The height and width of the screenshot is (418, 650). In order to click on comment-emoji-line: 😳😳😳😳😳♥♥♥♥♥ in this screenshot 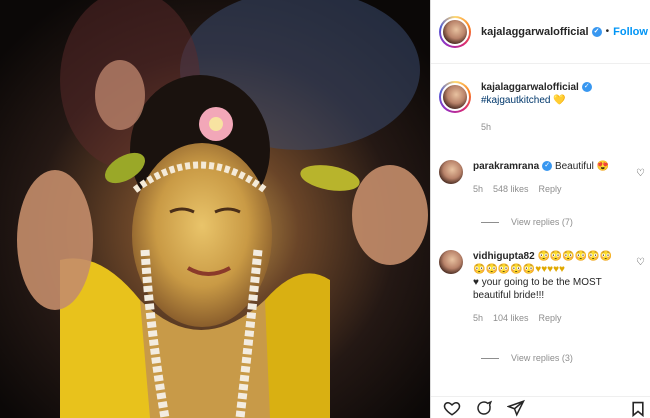, I will do `click(519, 269)`.